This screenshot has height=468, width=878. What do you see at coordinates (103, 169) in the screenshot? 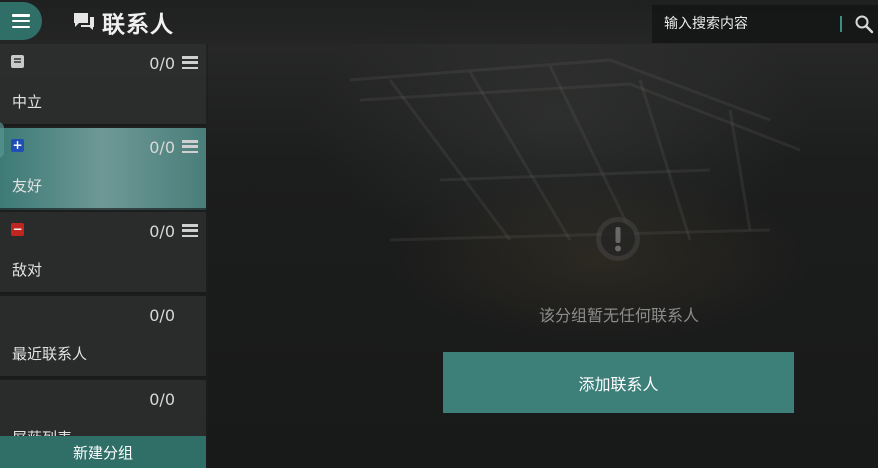
I see `group-item-friend: + 0/0 友好` at bounding box center [103, 169].